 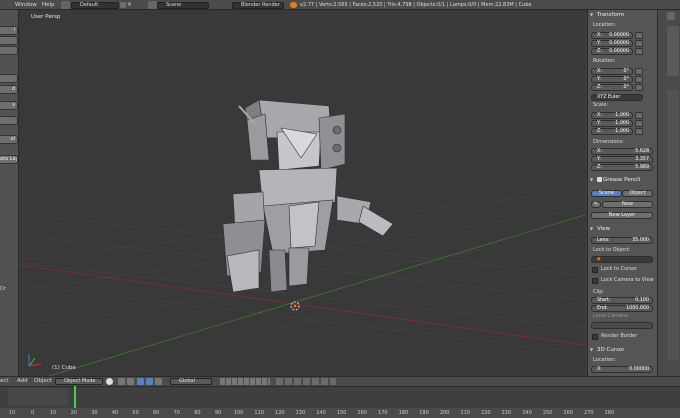 I want to click on grease-pencil-checkbox, so click(x=599, y=179).